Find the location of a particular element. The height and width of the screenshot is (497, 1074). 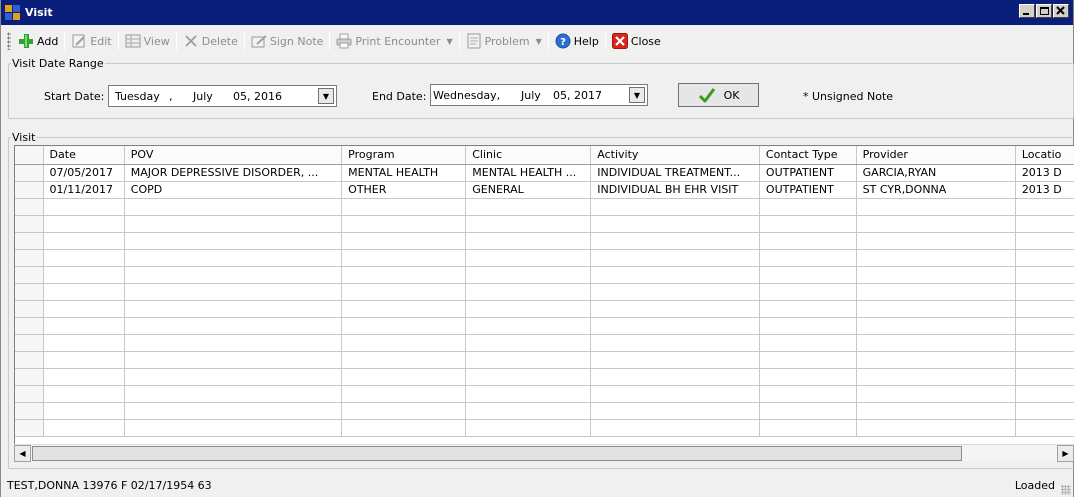

ok-button: OK is located at coordinates (718, 95).